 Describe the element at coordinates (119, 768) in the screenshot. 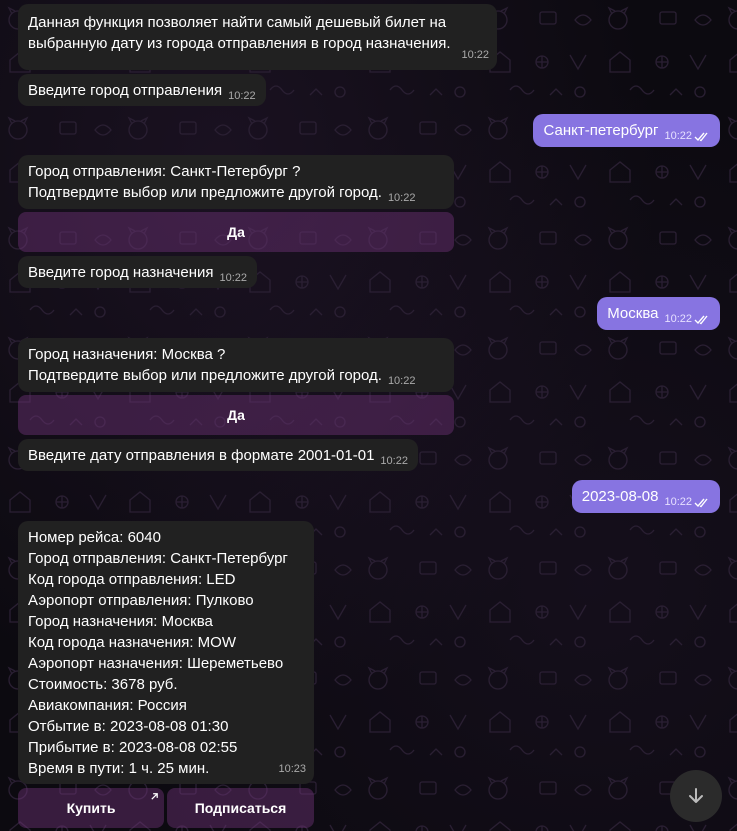

I see `result-line: Время в пути: 1 ч. 25 мин.` at that location.